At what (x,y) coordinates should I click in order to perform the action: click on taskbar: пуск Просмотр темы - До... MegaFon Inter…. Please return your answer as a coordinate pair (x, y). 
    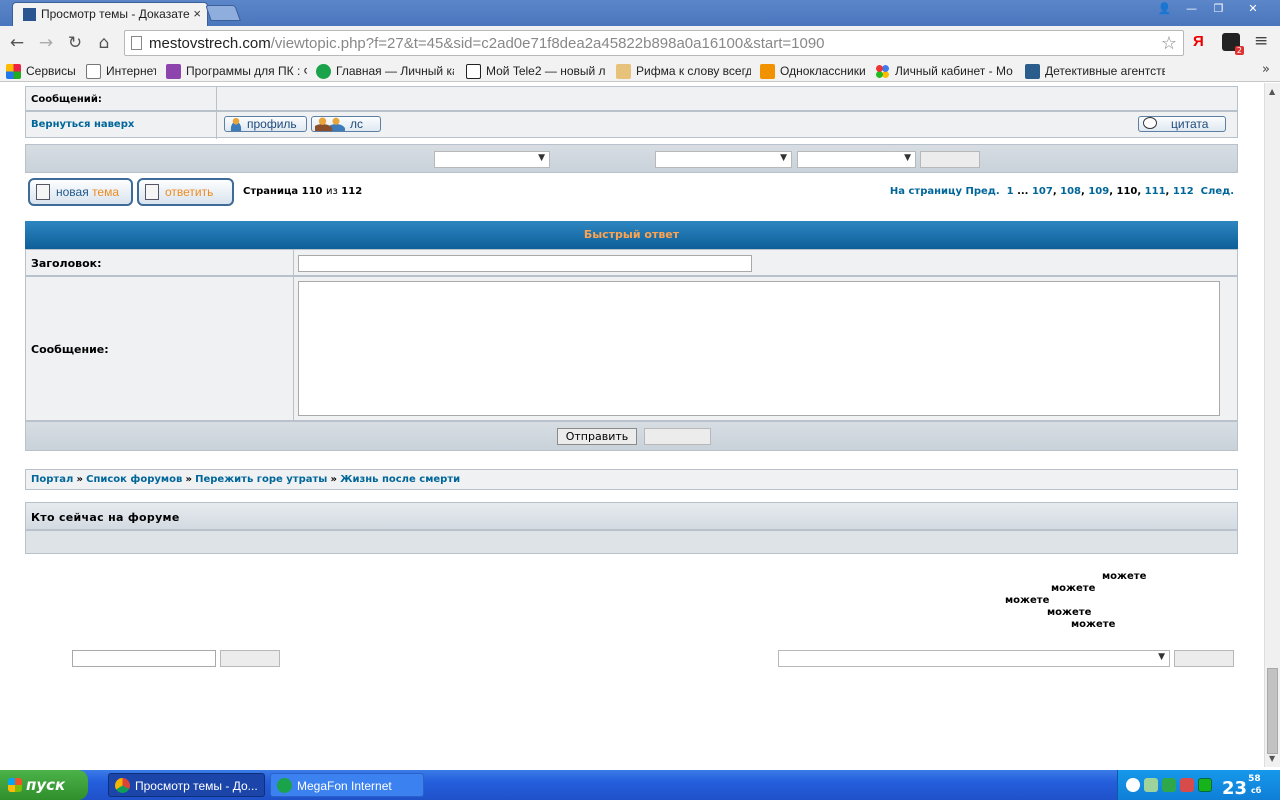
    Looking at the image, I should click on (640, 785).